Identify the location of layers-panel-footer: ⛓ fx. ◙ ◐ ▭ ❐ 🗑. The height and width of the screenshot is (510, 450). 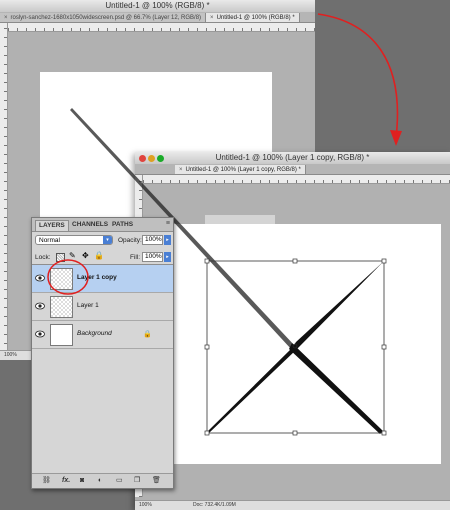
(102, 480).